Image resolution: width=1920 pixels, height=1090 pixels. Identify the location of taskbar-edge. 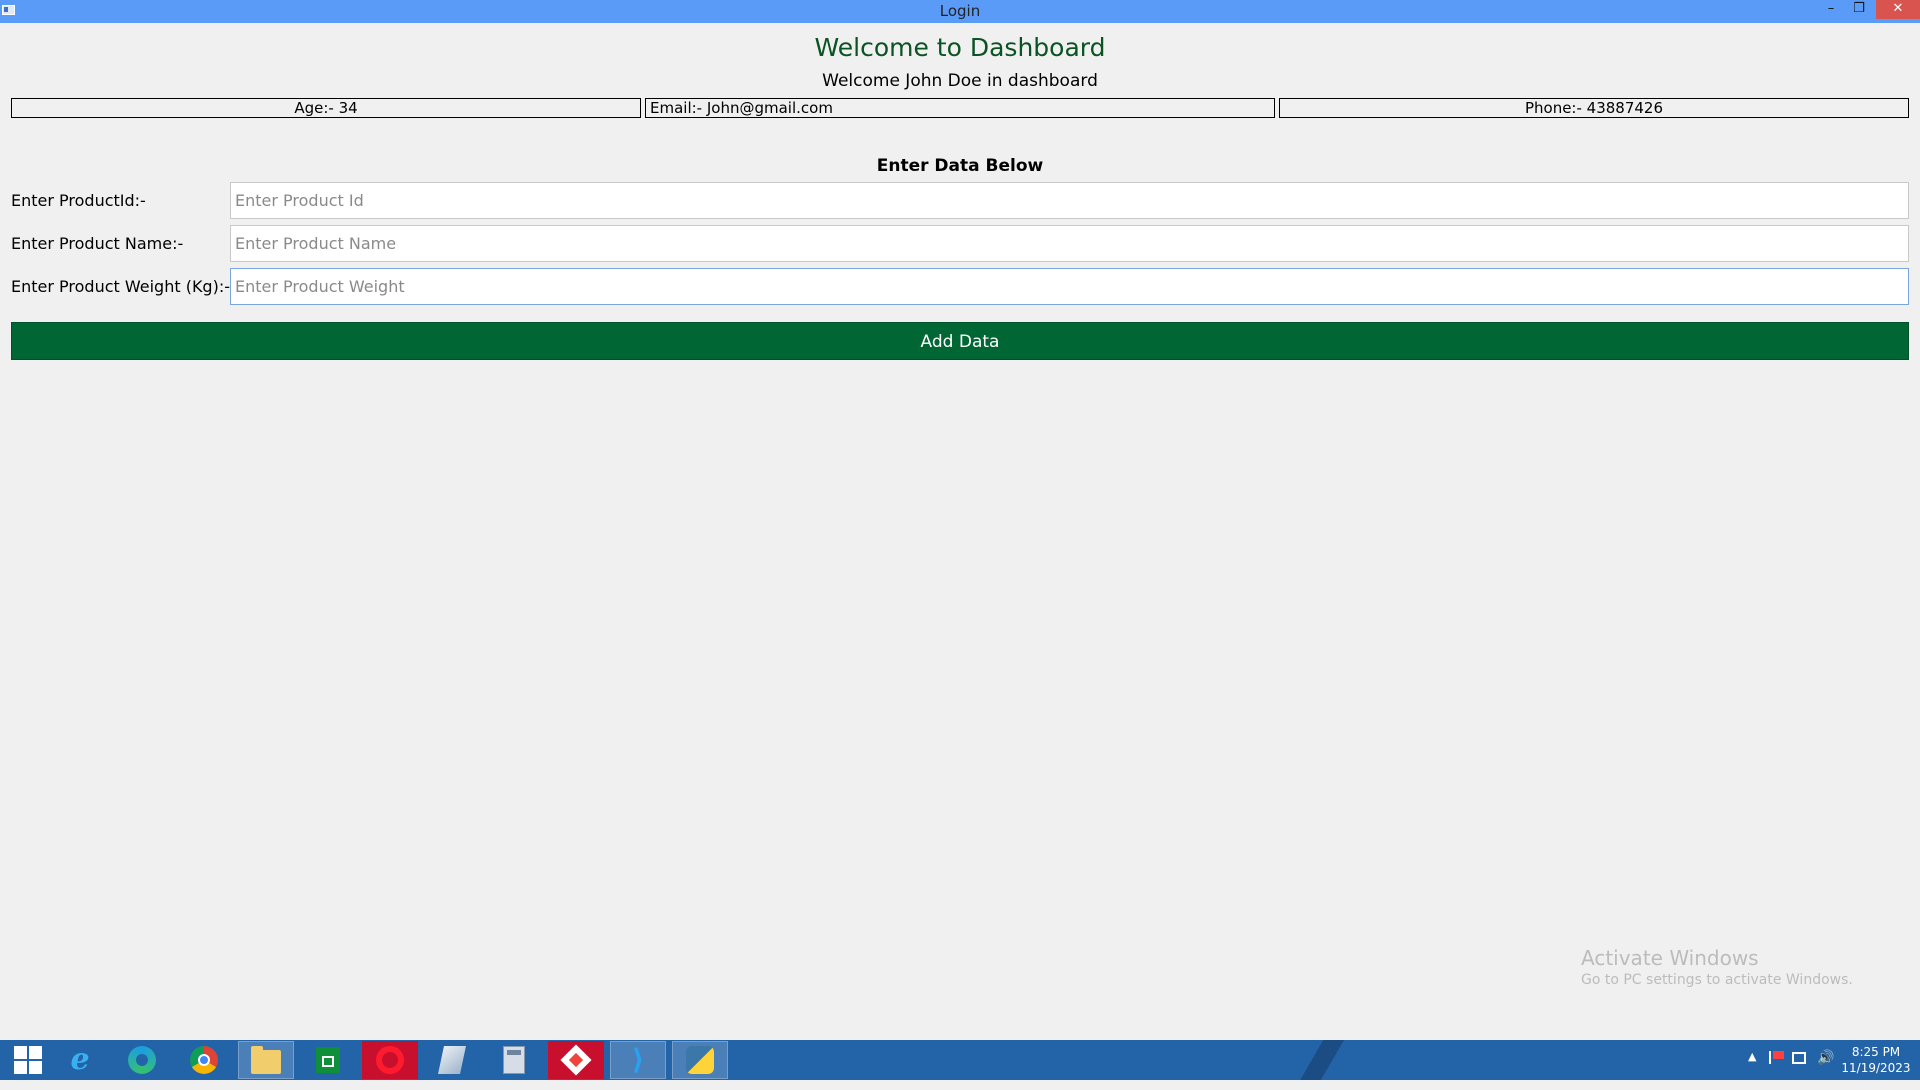
(142, 1060).